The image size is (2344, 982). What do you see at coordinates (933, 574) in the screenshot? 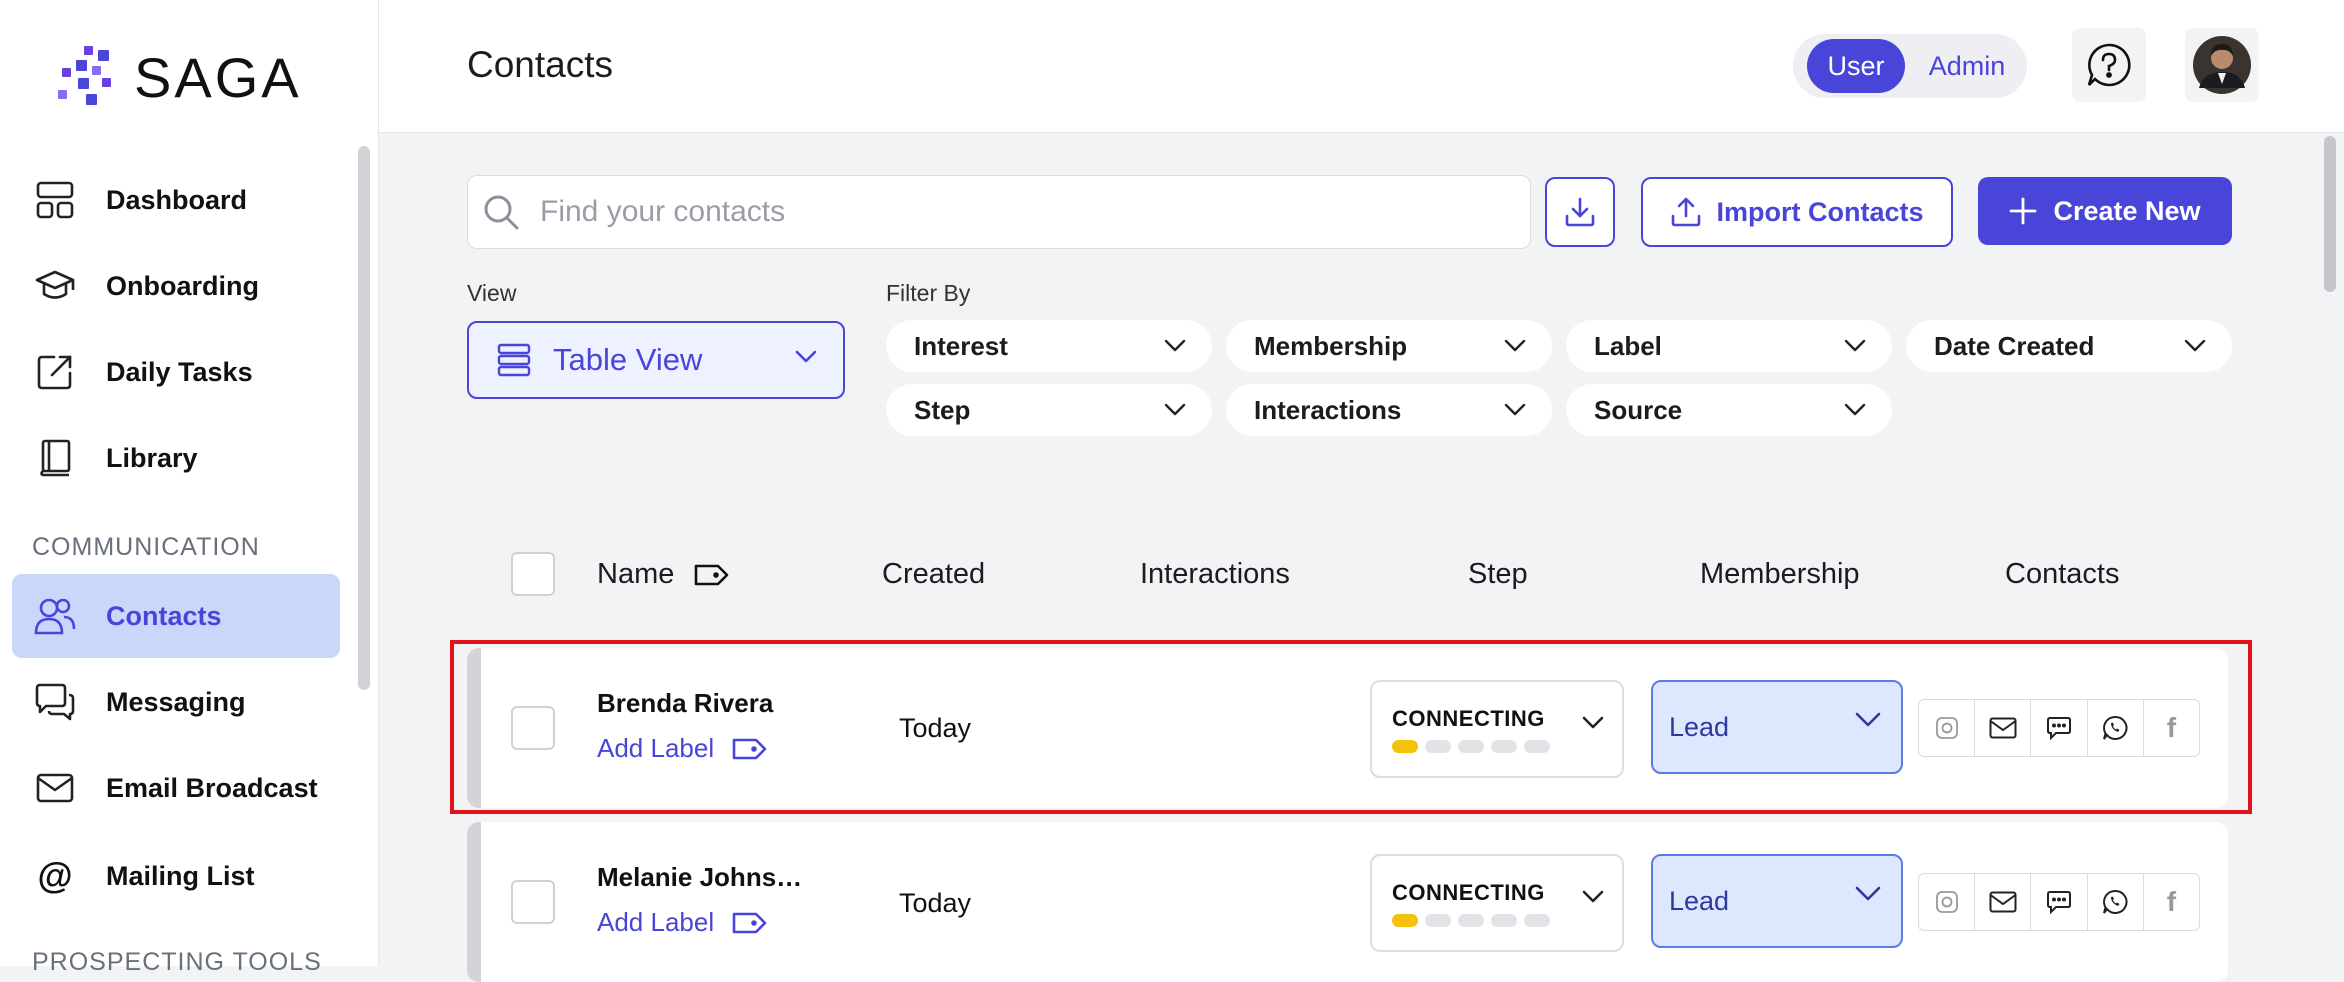
I see `column-header-created: Created` at bounding box center [933, 574].